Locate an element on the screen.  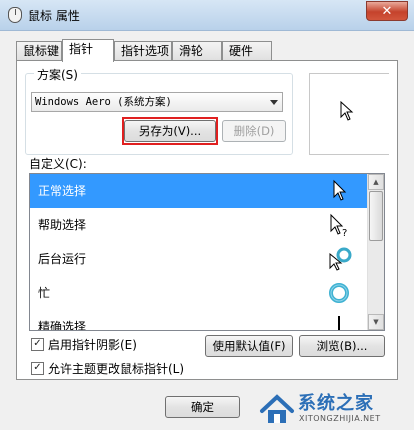
list-item: 正常选择 is located at coordinates (200, 191).